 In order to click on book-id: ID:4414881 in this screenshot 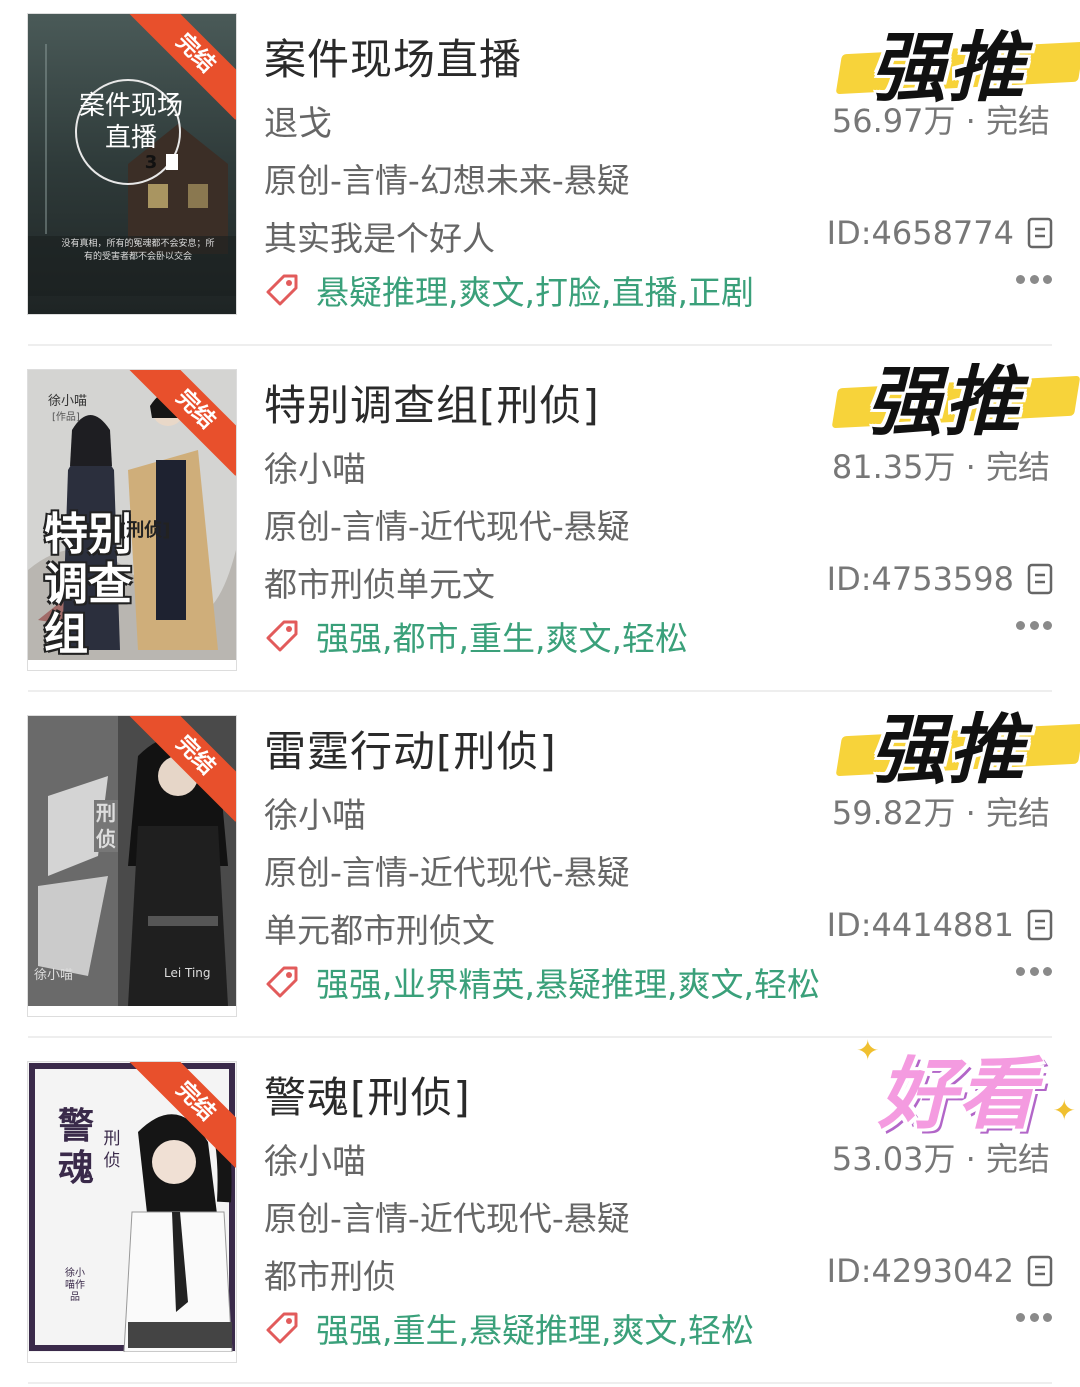, I will do `click(920, 925)`.